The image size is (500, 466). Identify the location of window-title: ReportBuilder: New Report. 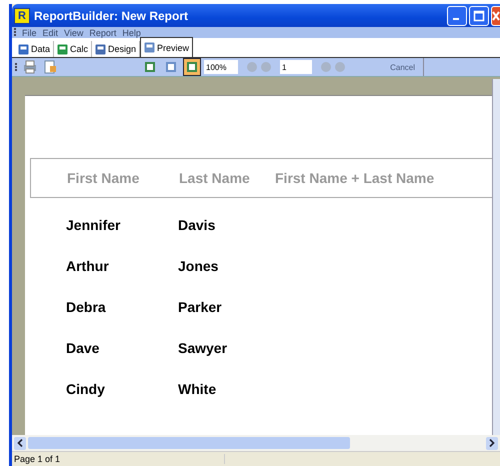
(112, 15).